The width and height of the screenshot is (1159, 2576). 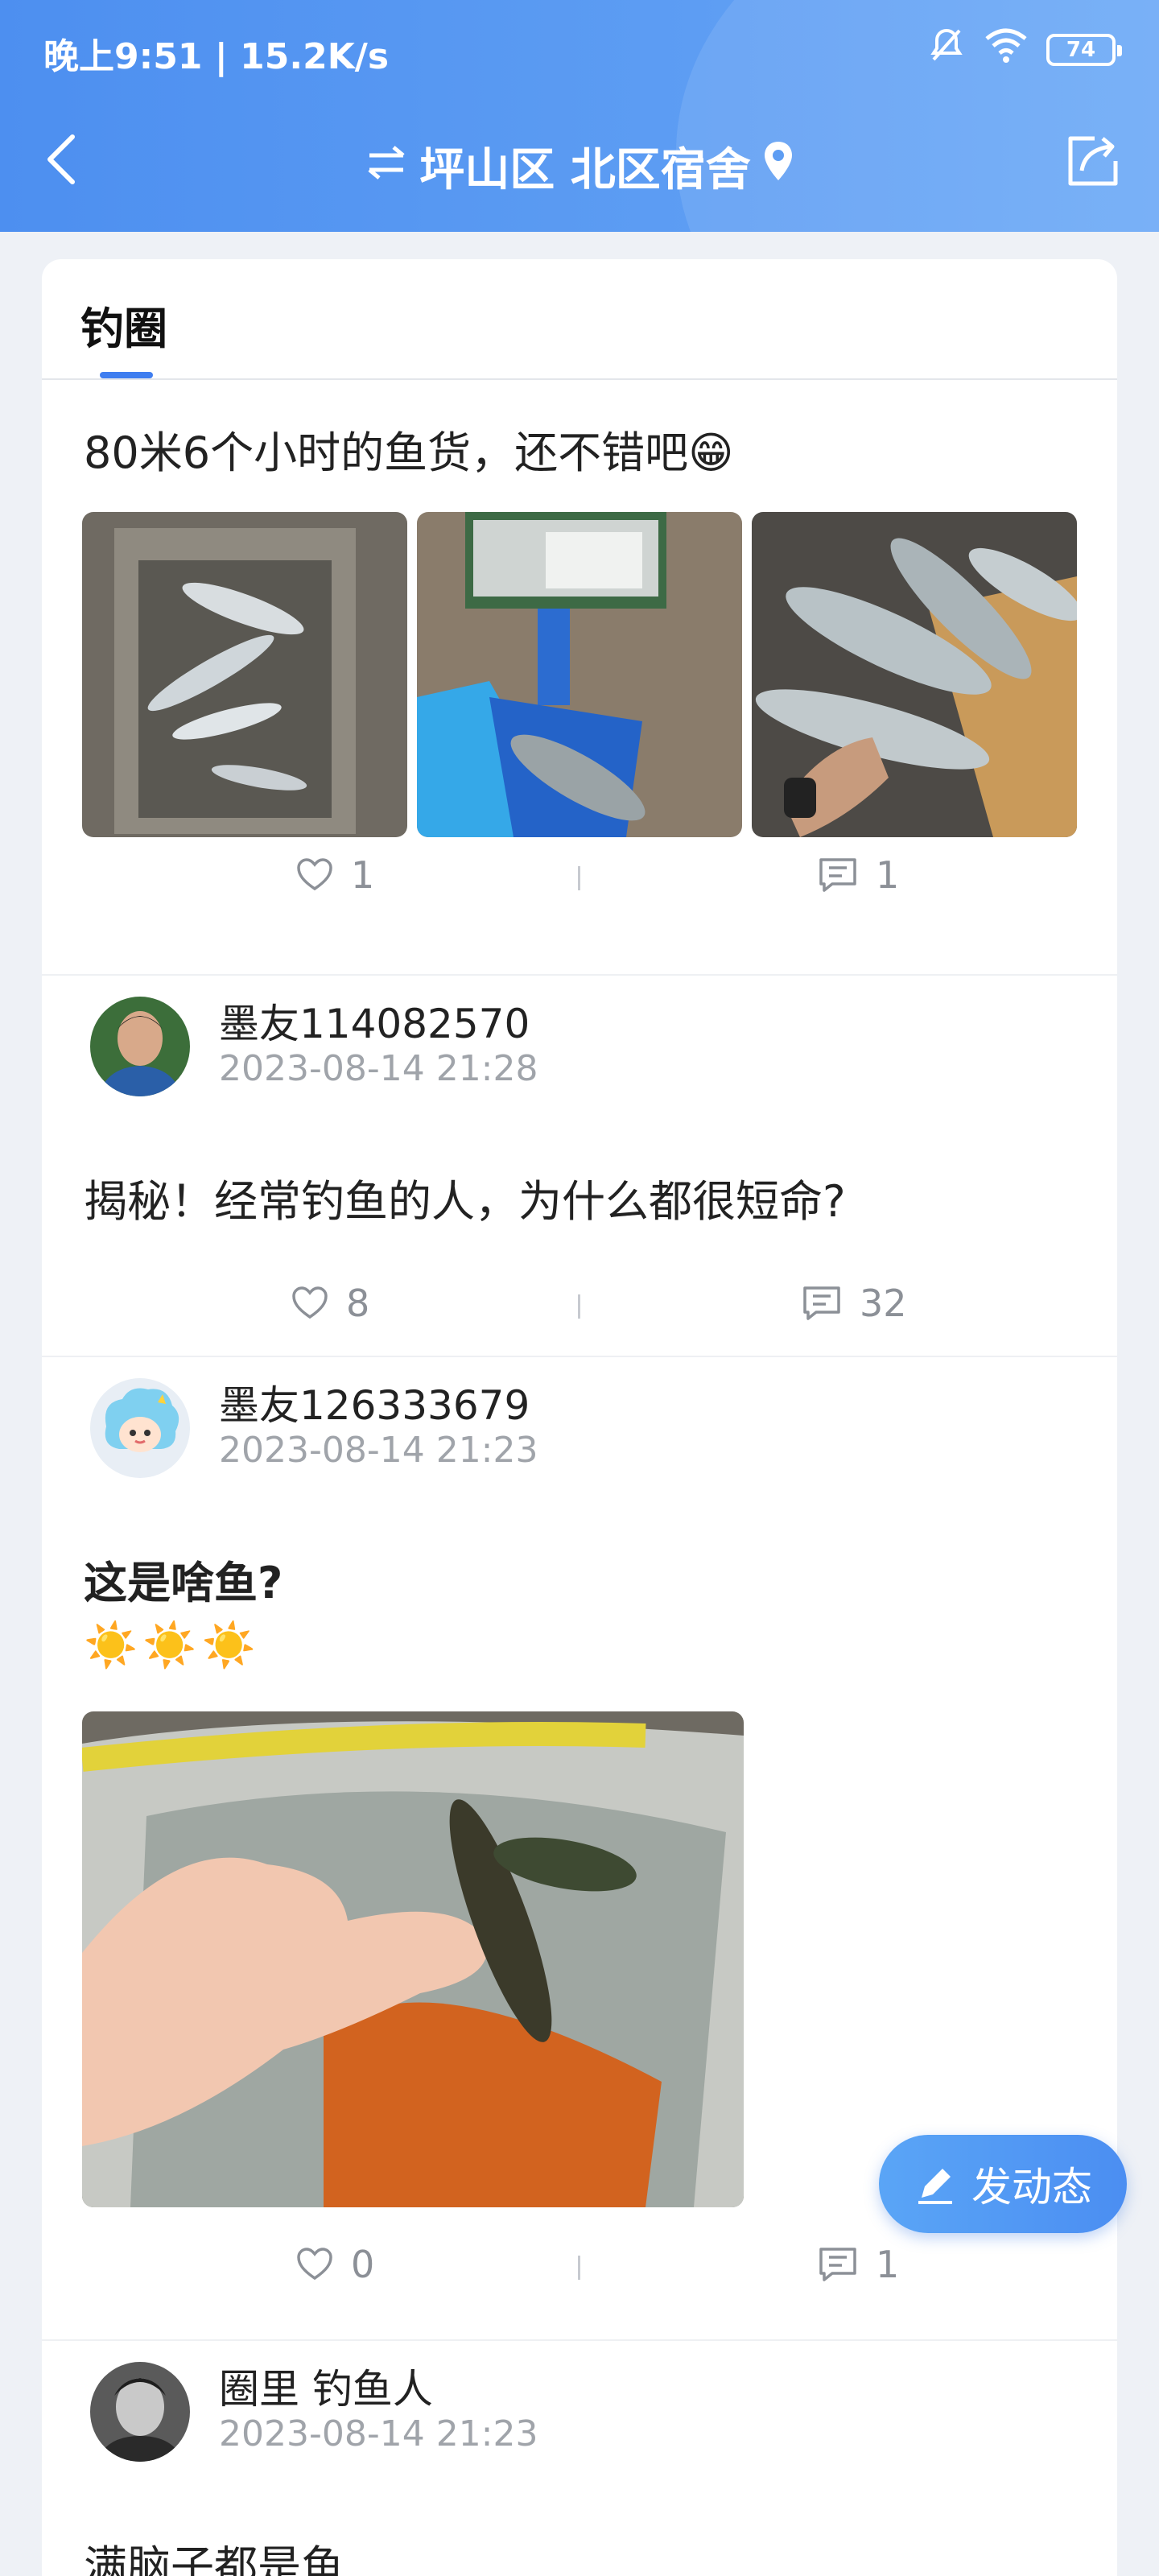 What do you see at coordinates (363, 875) in the screenshot?
I see `like-count: 1` at bounding box center [363, 875].